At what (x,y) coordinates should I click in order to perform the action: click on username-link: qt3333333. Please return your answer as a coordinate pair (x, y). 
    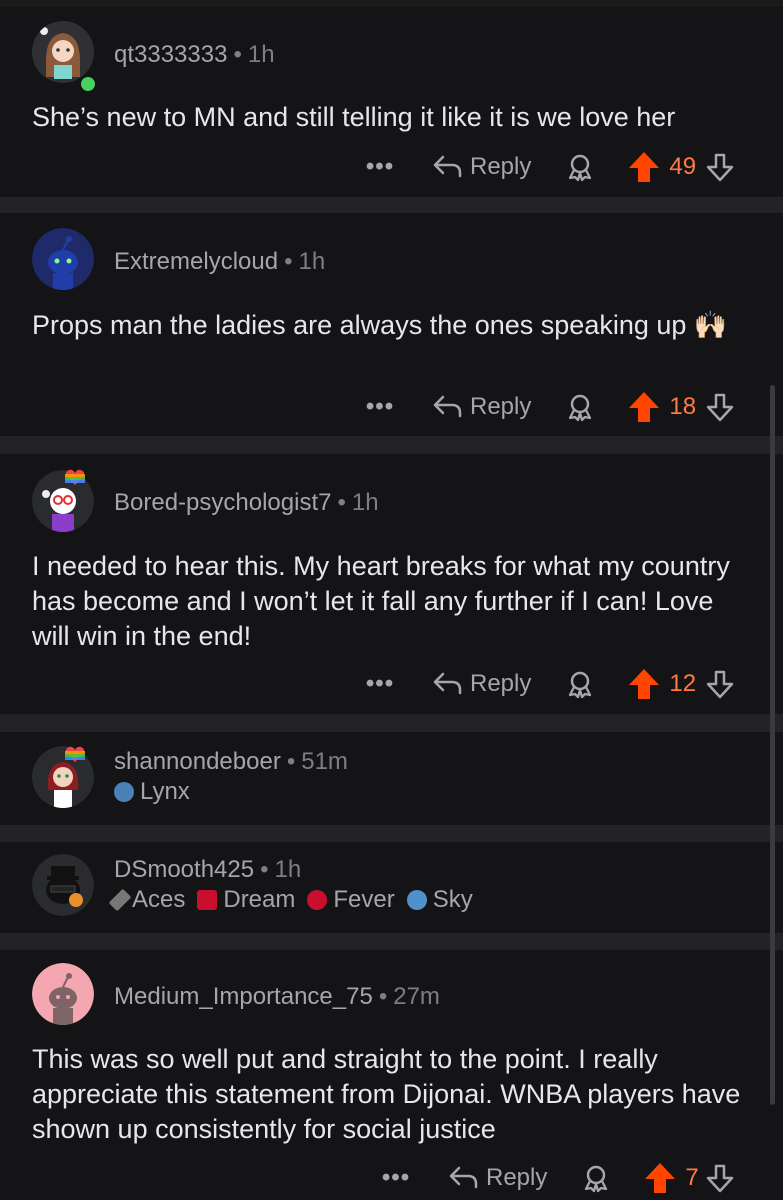
    Looking at the image, I should click on (170, 54).